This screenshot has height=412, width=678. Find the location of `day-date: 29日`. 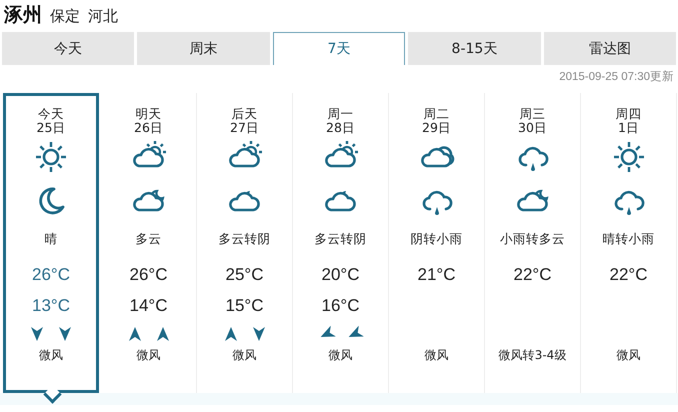

day-date: 29日 is located at coordinates (436, 128).